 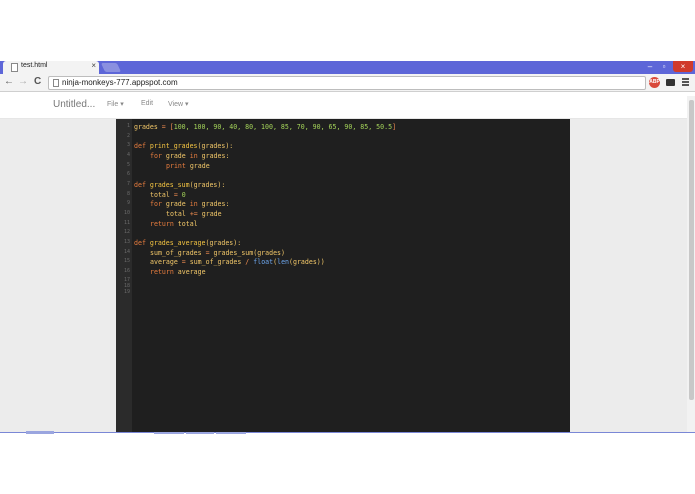 What do you see at coordinates (670, 82) in the screenshot?
I see `chat-extension-icon` at bounding box center [670, 82].